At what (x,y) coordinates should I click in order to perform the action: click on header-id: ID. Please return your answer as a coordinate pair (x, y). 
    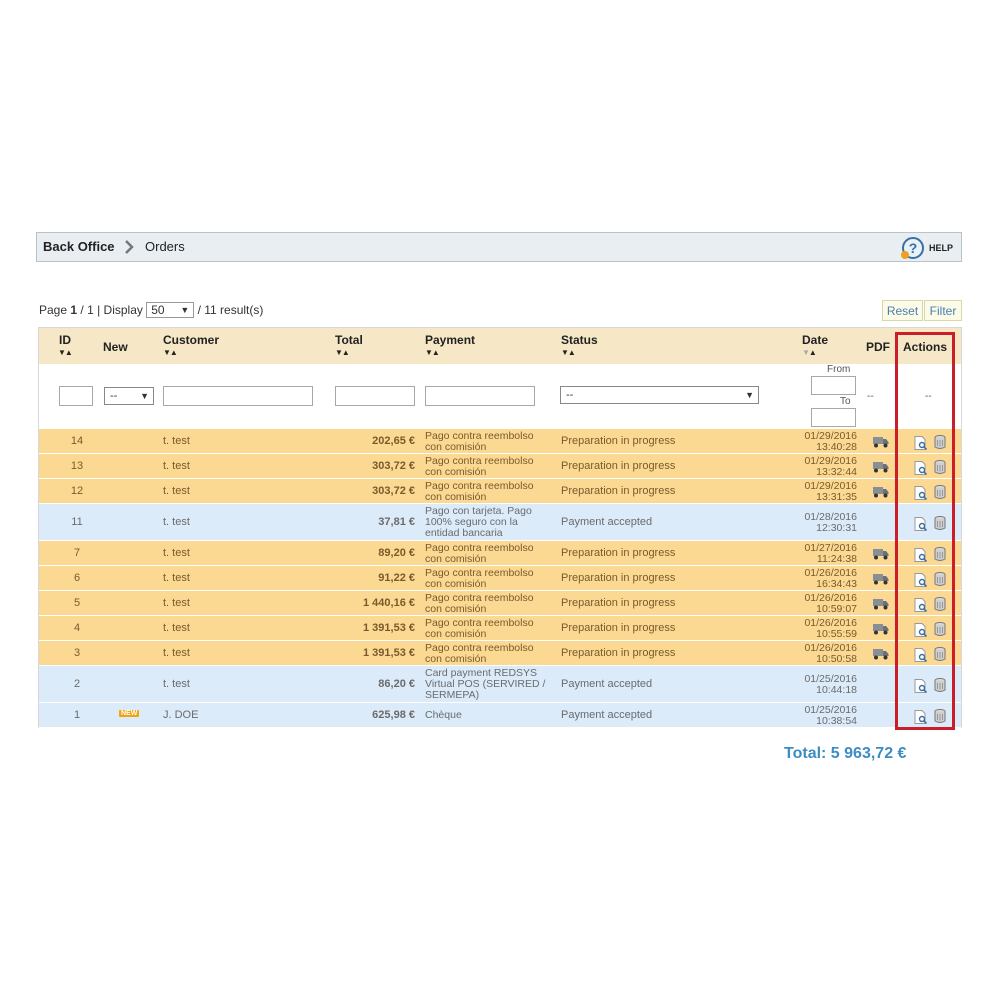
    Looking at the image, I should click on (65, 340).